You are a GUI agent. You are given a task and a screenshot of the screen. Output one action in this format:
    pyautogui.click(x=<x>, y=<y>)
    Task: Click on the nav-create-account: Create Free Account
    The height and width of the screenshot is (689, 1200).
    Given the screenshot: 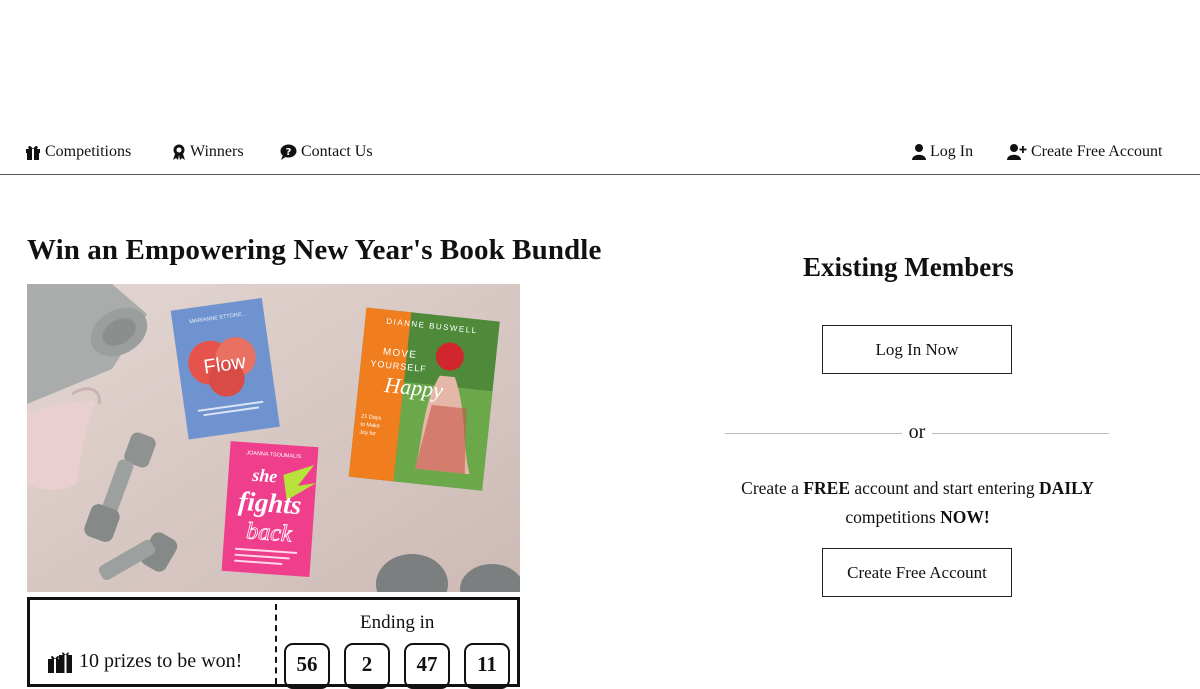 What is the action you would take?
    pyautogui.click(x=1085, y=152)
    